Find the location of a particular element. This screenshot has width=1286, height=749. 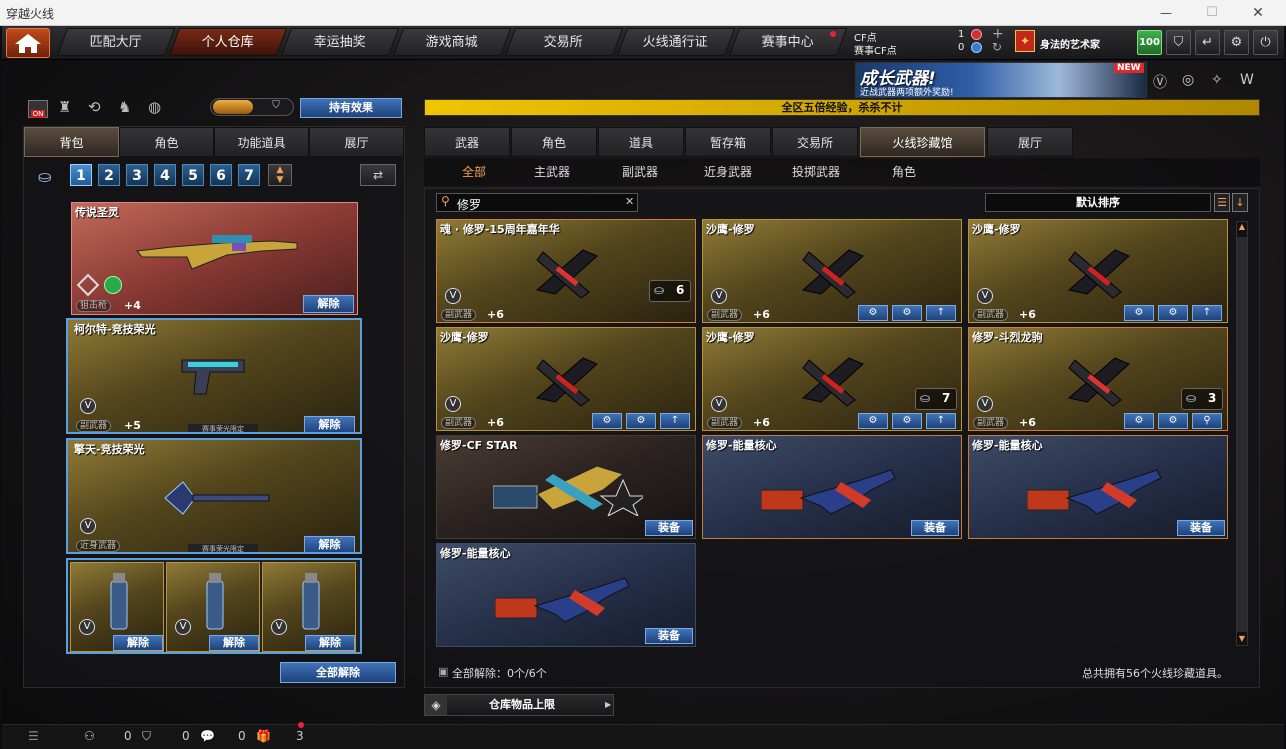

page-button: 1 is located at coordinates (81, 175).